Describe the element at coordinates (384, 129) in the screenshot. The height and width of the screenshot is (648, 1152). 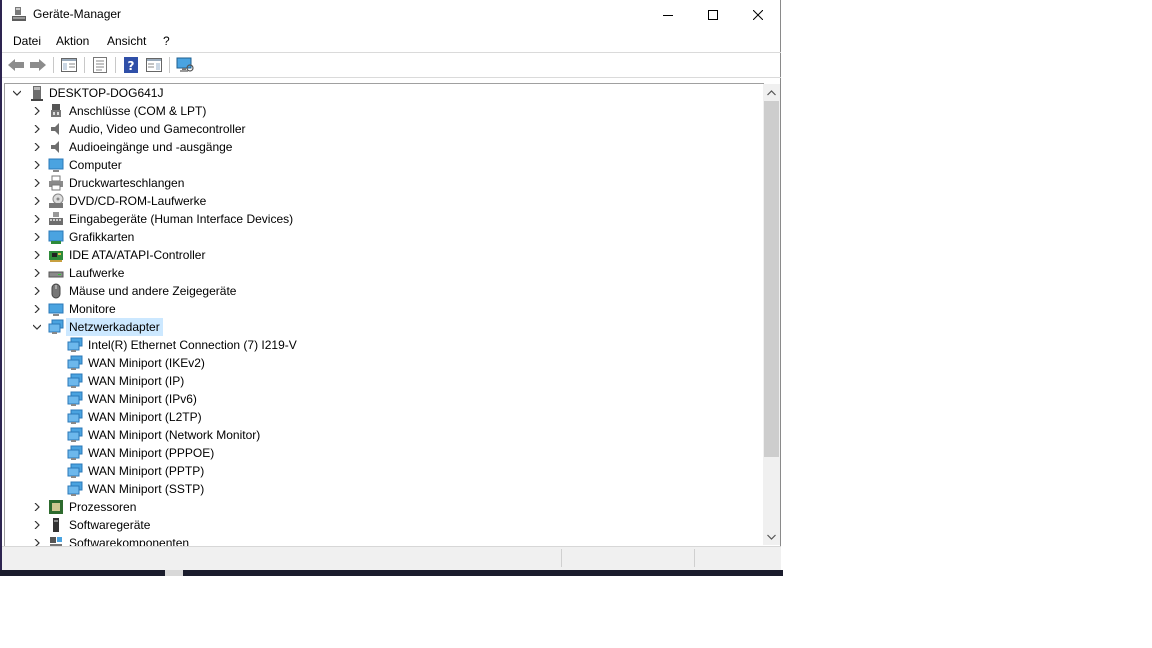
I see `tree-item-audio-video: Audio, Video und Gamecontroller` at that location.